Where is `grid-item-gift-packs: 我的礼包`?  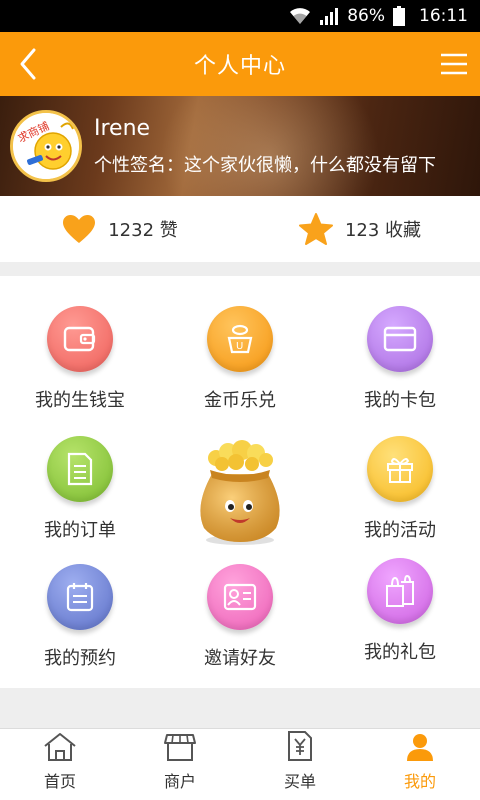
grid-item-gift-packs: 我的礼包 is located at coordinates (400, 611).